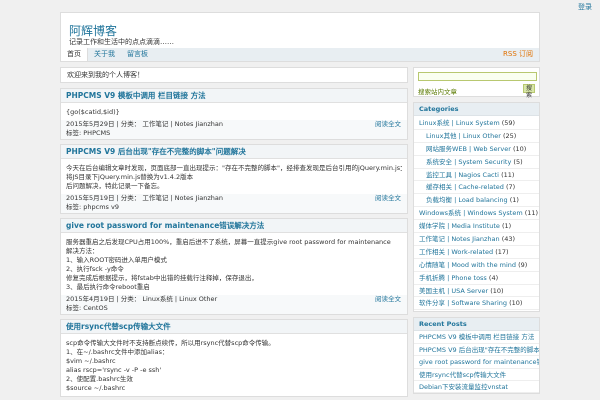 This screenshot has width=600, height=400. What do you see at coordinates (162, 278) in the screenshot?
I see `post-line: 修复完成后根据提示，将fstab中出错的挂载行注释掉，保存退出，` at bounding box center [162, 278].